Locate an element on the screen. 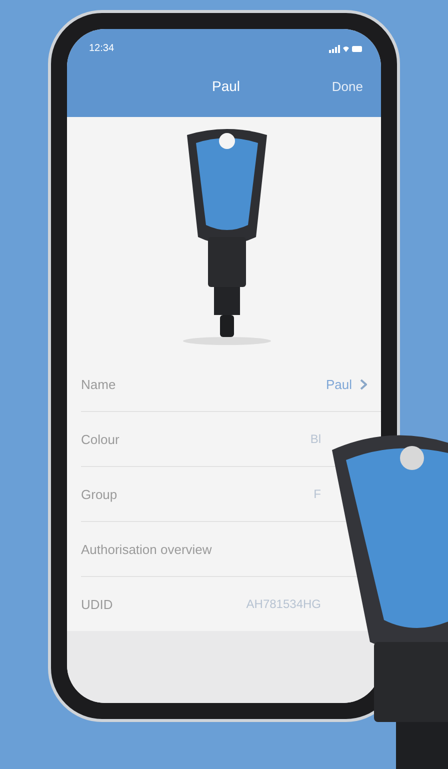 The width and height of the screenshot is (448, 769). row-value: Paul is located at coordinates (339, 384).